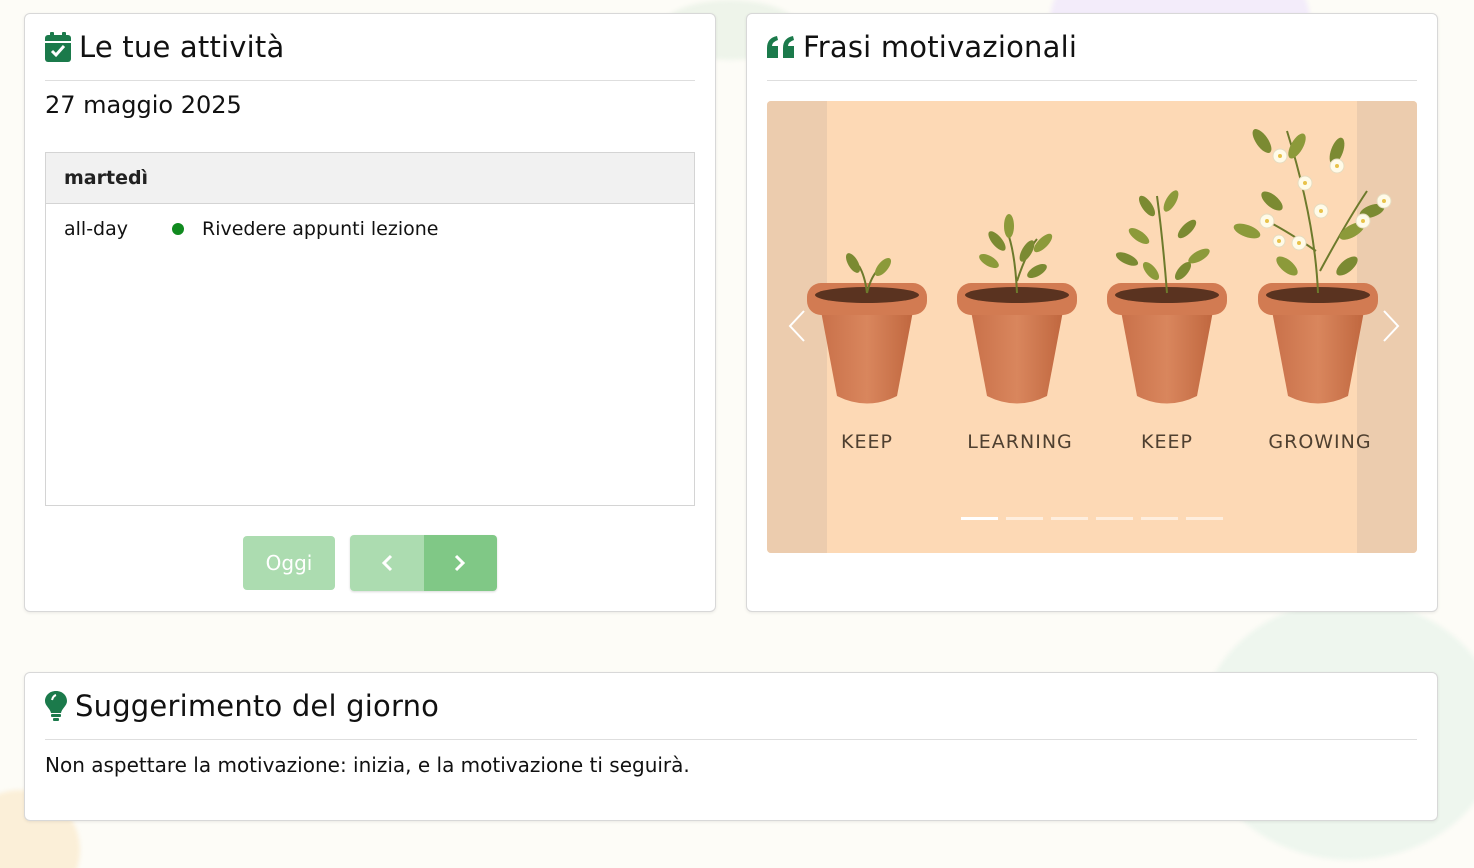 The width and height of the screenshot is (1474, 868). Describe the element at coordinates (320, 229) in the screenshot. I see `event-title: Rivedere appunti lezione` at that location.